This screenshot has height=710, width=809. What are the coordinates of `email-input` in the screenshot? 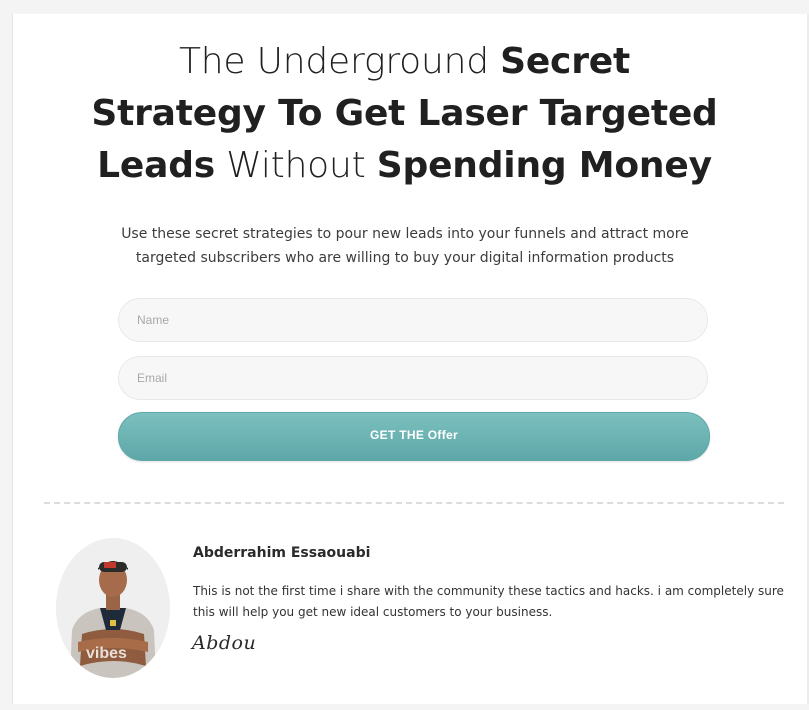 It's located at (413, 378).